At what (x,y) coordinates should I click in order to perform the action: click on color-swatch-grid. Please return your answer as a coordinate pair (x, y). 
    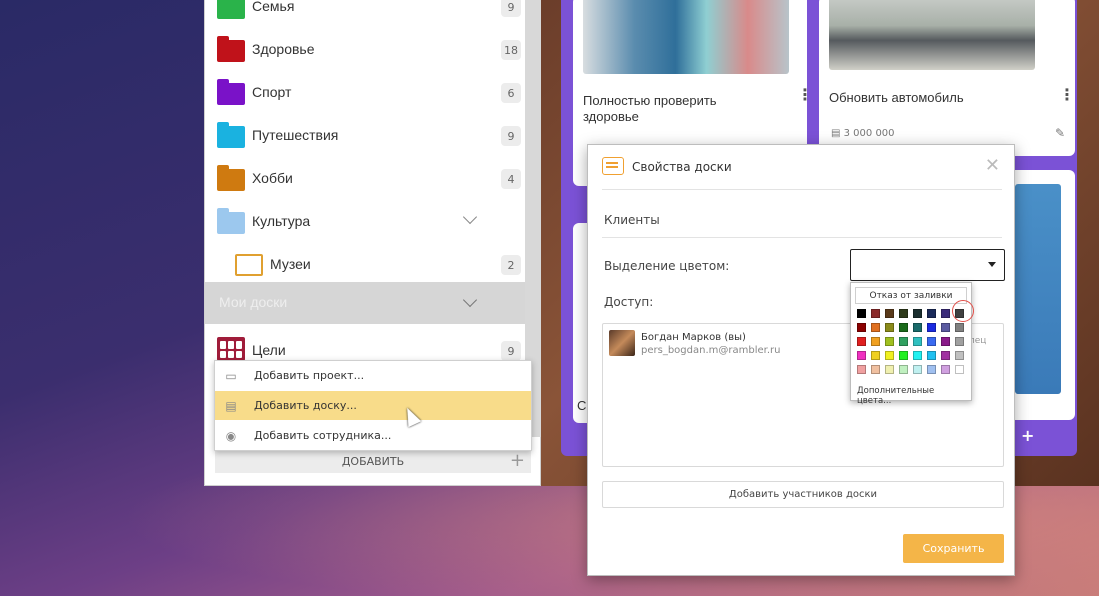
    Looking at the image, I should click on (912, 341).